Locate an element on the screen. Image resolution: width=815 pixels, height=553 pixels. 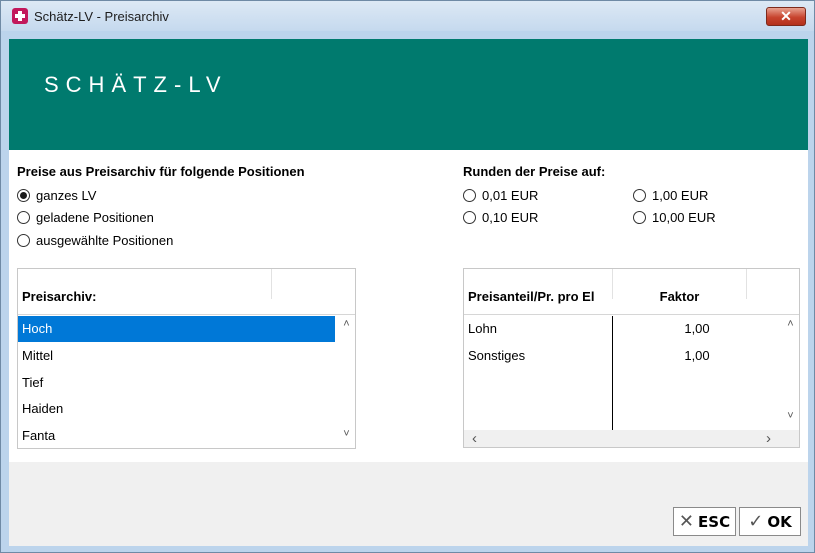
radio-label: ausgewählte Positionen is located at coordinates (105, 240).